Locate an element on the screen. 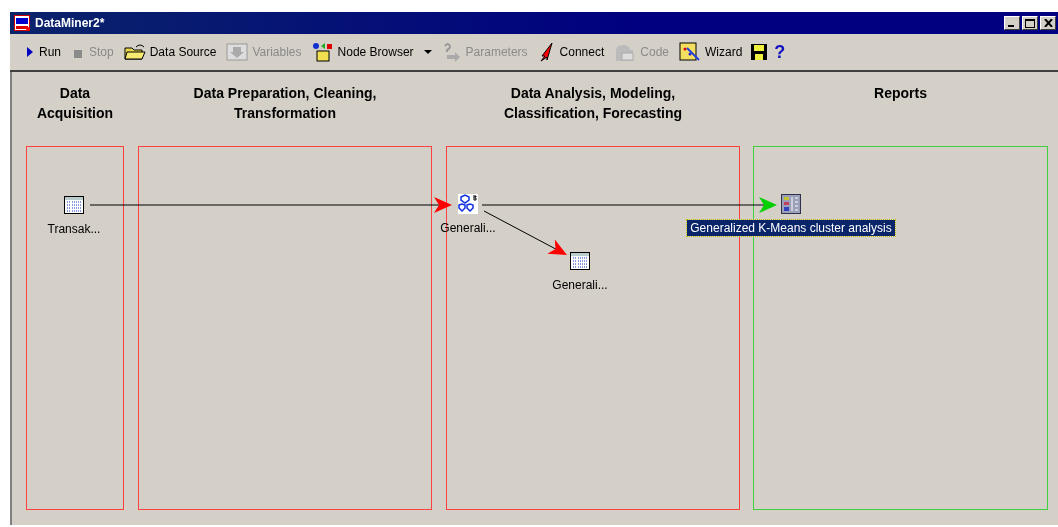  region-heading: Data Acquisition is located at coordinates (75, 103).